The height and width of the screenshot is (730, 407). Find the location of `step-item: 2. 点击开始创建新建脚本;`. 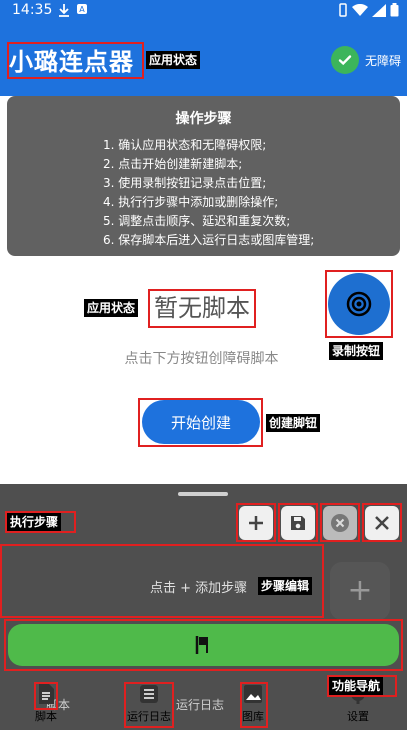

step-item: 2. 点击开始创建新建脚本; is located at coordinates (173, 164).